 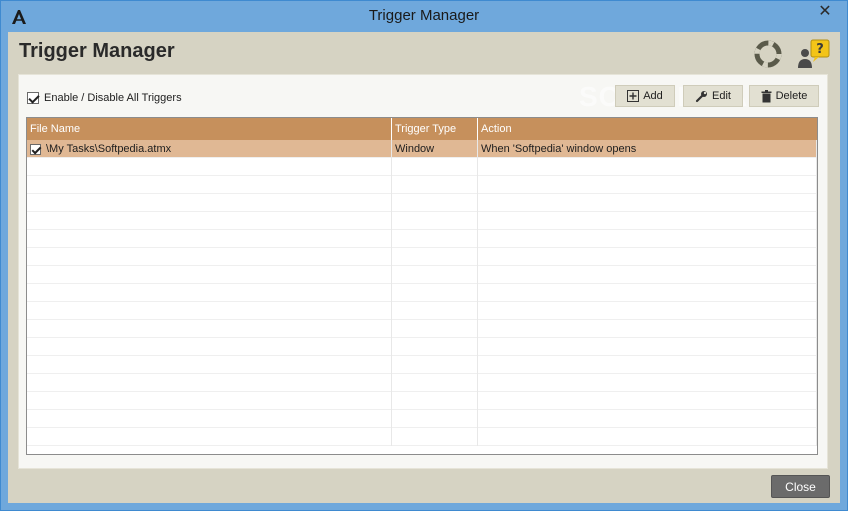 What do you see at coordinates (33, 98) in the screenshot?
I see `enable-all-checkbox` at bounding box center [33, 98].